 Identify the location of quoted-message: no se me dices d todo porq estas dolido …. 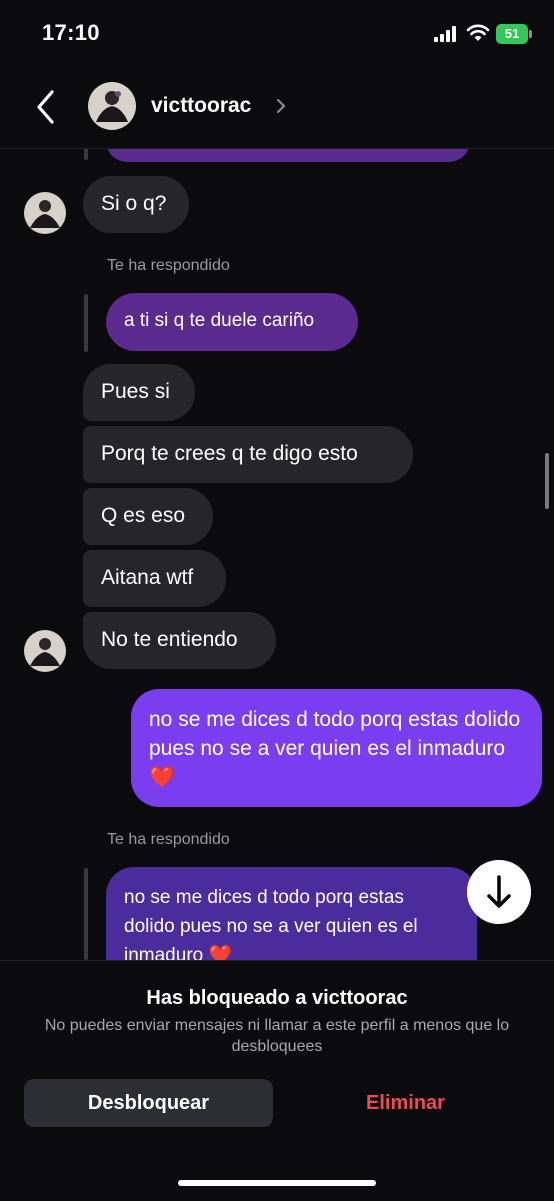
(291, 913).